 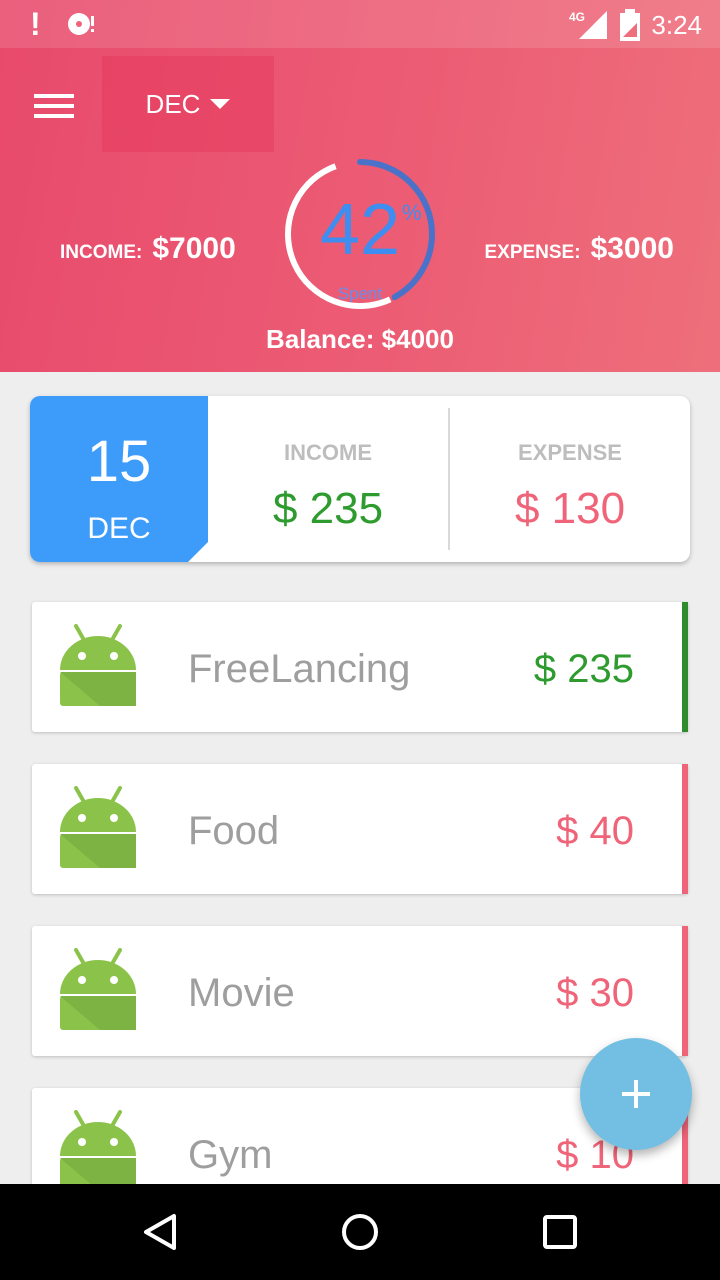 I want to click on expense-value: $3000, so click(x=632, y=248).